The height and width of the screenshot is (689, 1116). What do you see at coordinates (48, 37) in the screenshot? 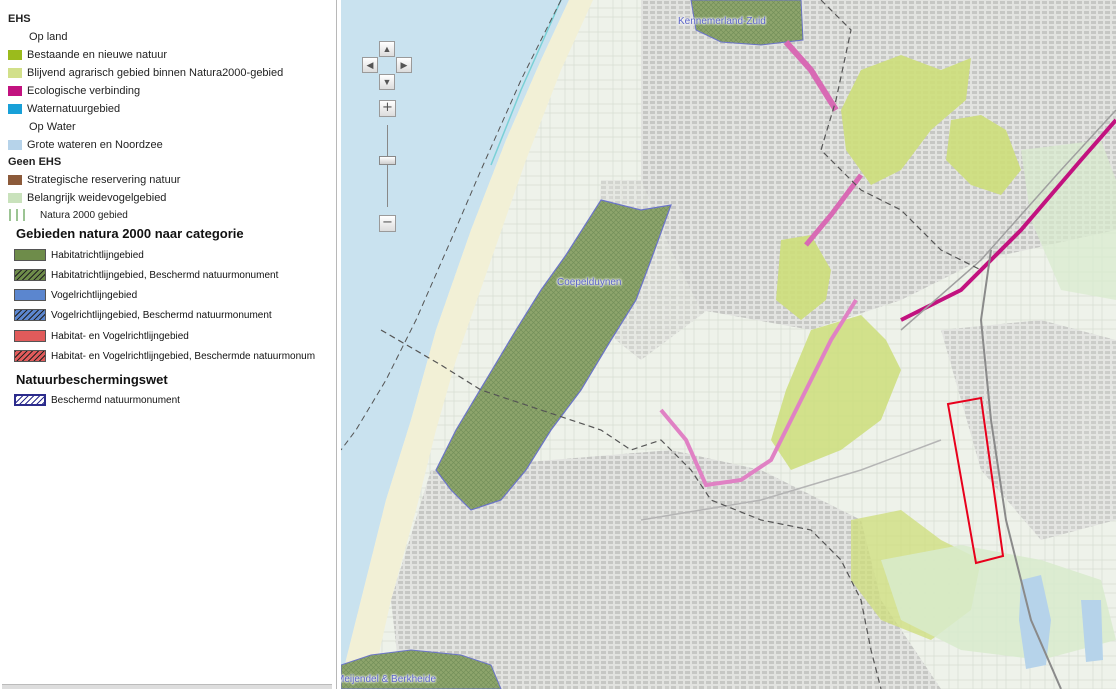
I see `op-land-subheader: Op land` at bounding box center [48, 37].